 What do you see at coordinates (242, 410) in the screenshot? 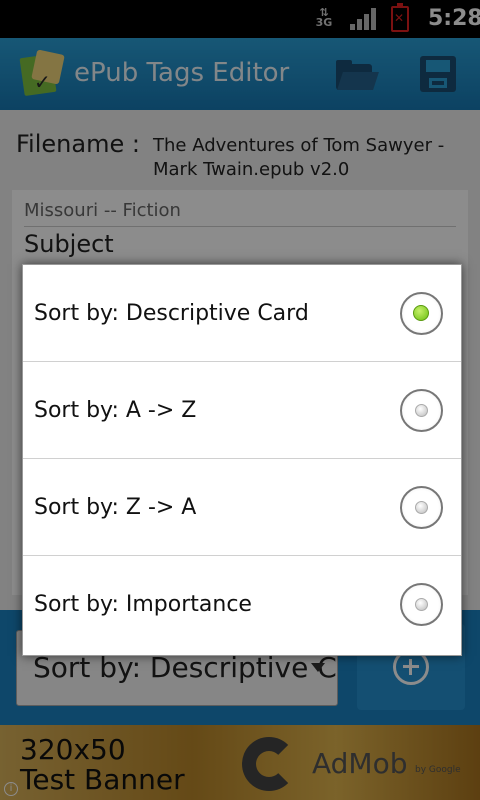
I see `sort-option-a-z: Sort by: A -> Z` at bounding box center [242, 410].